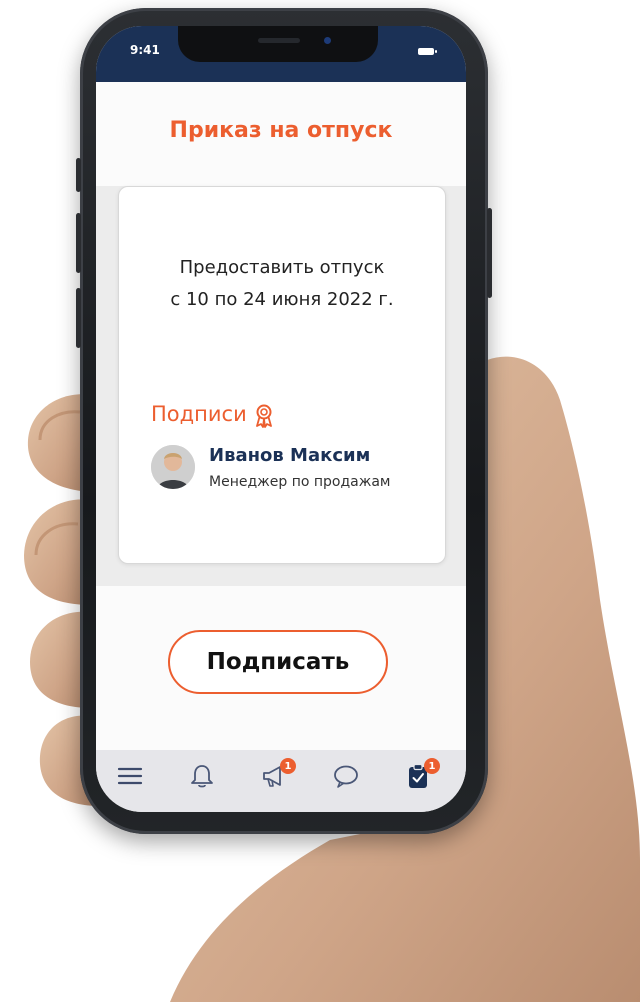 This screenshot has width=640, height=1002. What do you see at coordinates (282, 267) in the screenshot?
I see `order-text-line1: Предоставить отпуск` at bounding box center [282, 267].